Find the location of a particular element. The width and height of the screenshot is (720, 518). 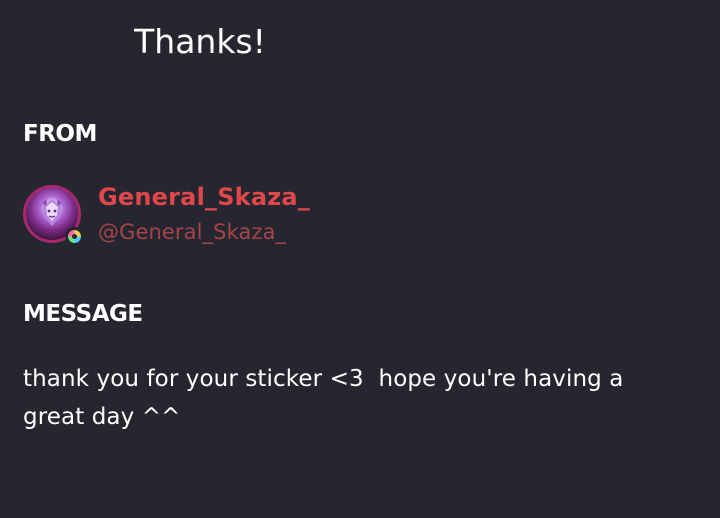

page-title: Thanks! is located at coordinates (200, 41).